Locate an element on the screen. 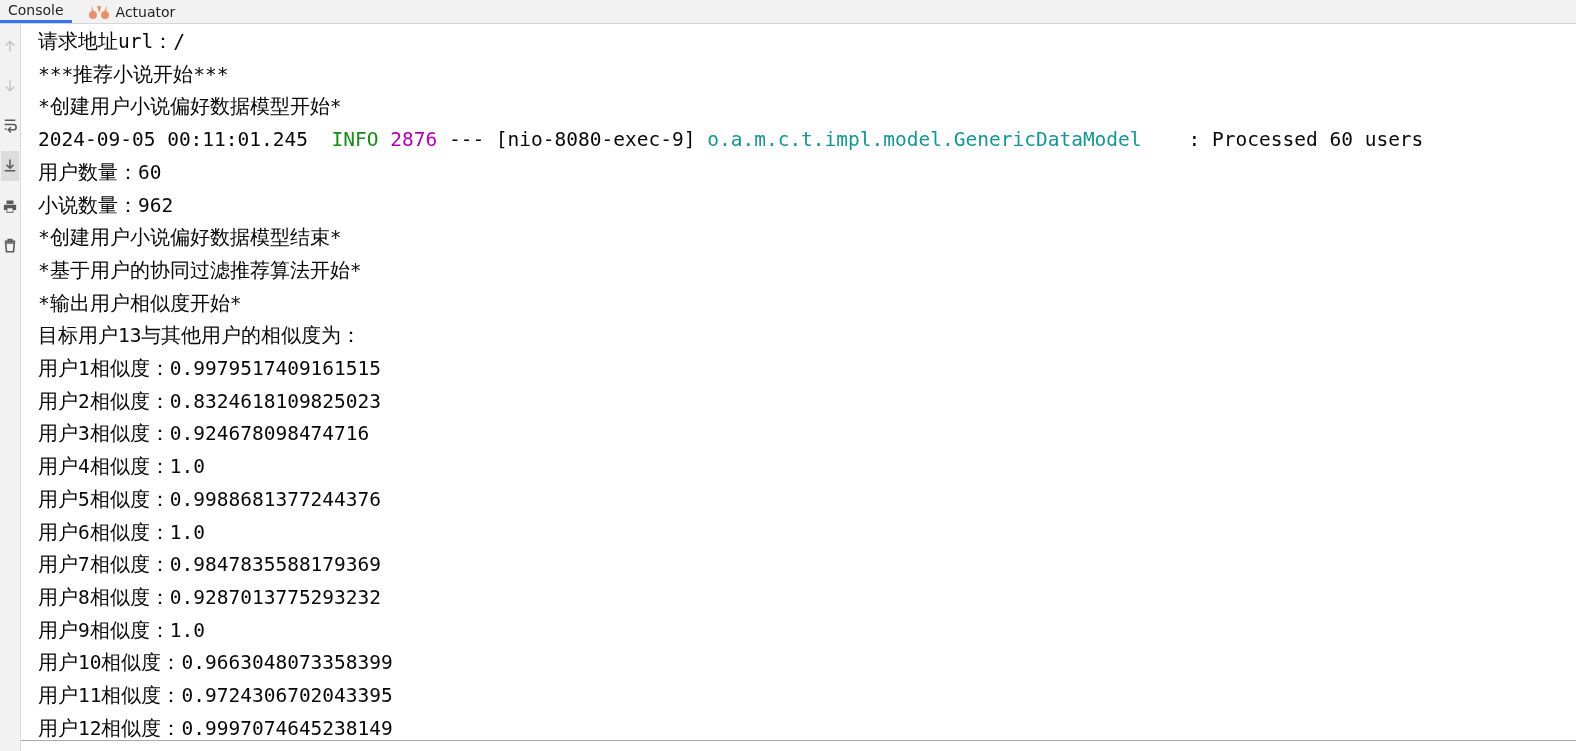 This screenshot has height=751, width=1576. console-line: ***推荐小说开始*** is located at coordinates (133, 74).